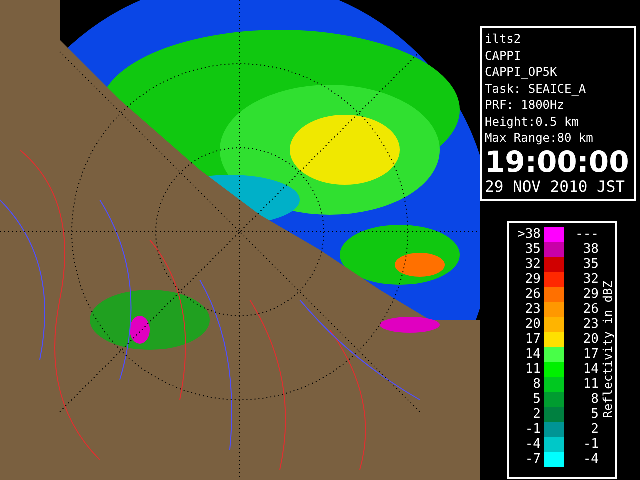 The height and width of the screenshot is (480, 640). What do you see at coordinates (503, 56) in the screenshot?
I see `info-line: CAPPI` at bounding box center [503, 56].